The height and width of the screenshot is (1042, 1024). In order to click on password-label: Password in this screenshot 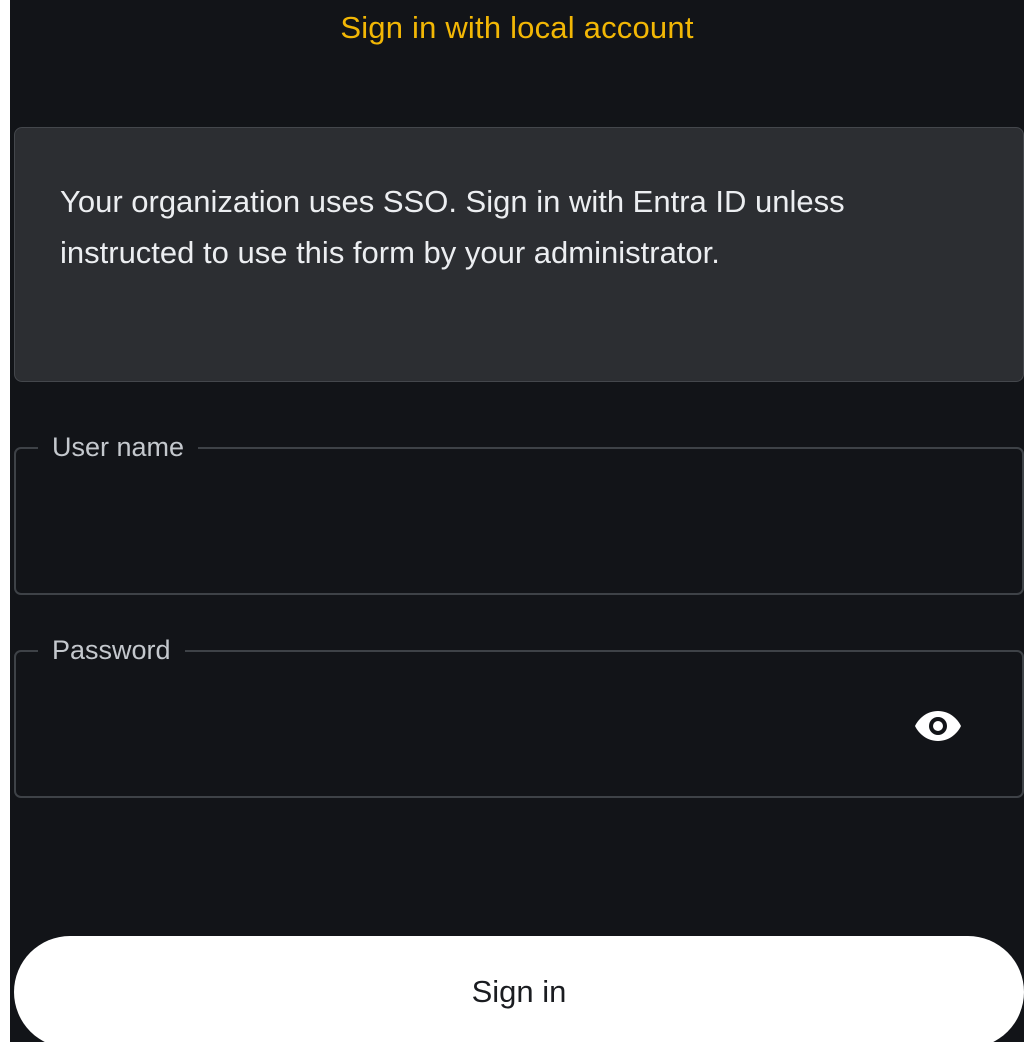, I will do `click(111, 650)`.